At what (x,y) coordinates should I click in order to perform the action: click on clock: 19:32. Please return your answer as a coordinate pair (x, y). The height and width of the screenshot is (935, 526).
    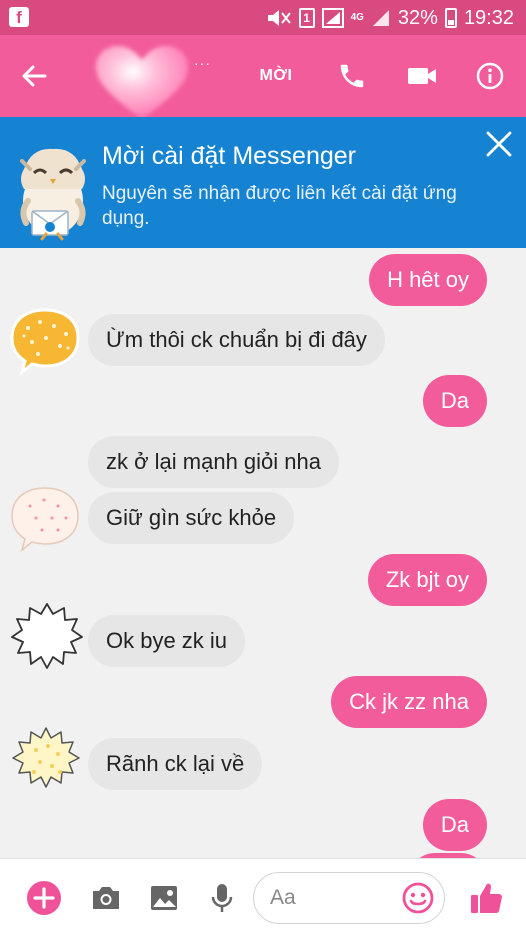
    Looking at the image, I should click on (488, 17).